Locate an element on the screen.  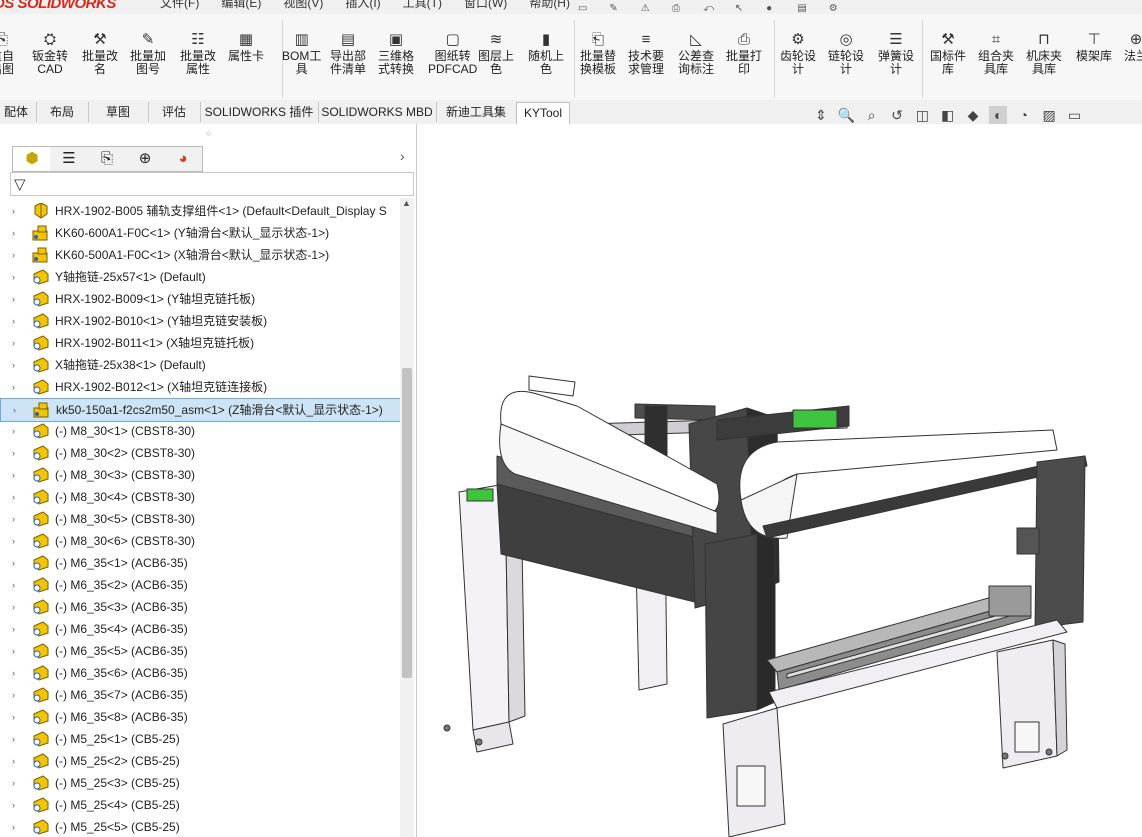
ribbon-button: ▤ 导出部 件清单 is located at coordinates (348, 54).